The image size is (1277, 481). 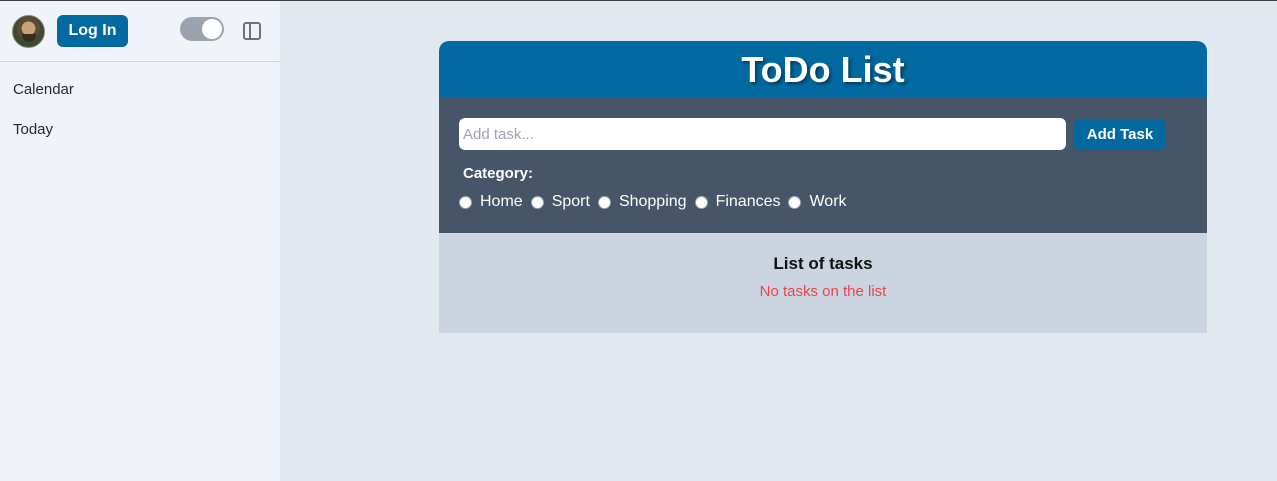 I want to click on radio-label: Sport, so click(x=570, y=201).